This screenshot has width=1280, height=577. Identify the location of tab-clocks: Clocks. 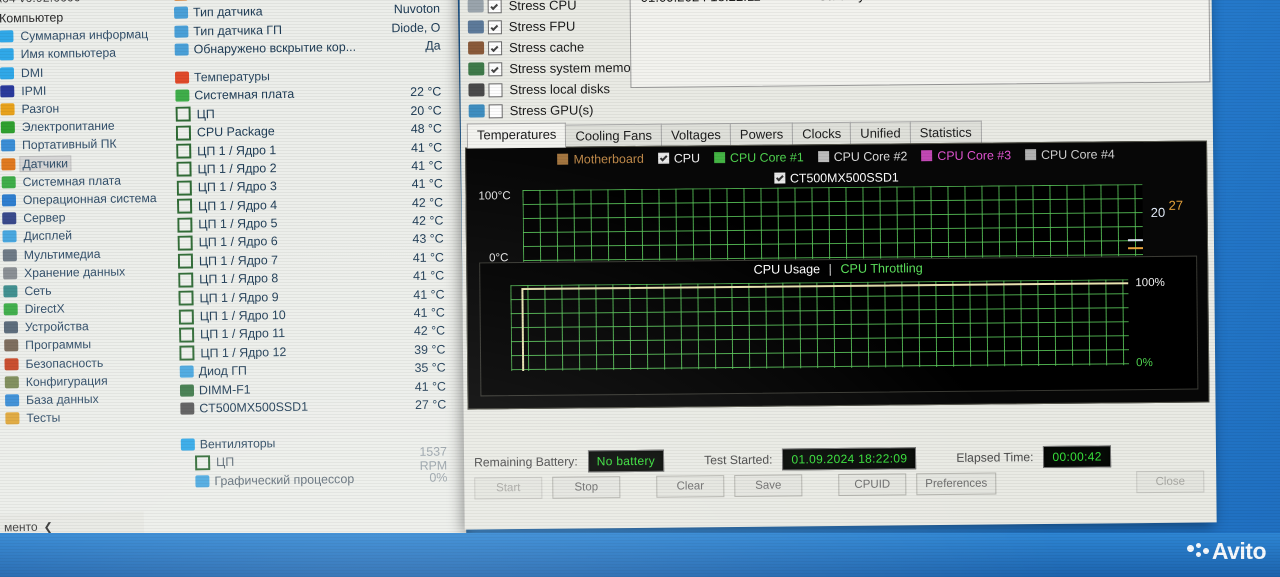
(822, 133).